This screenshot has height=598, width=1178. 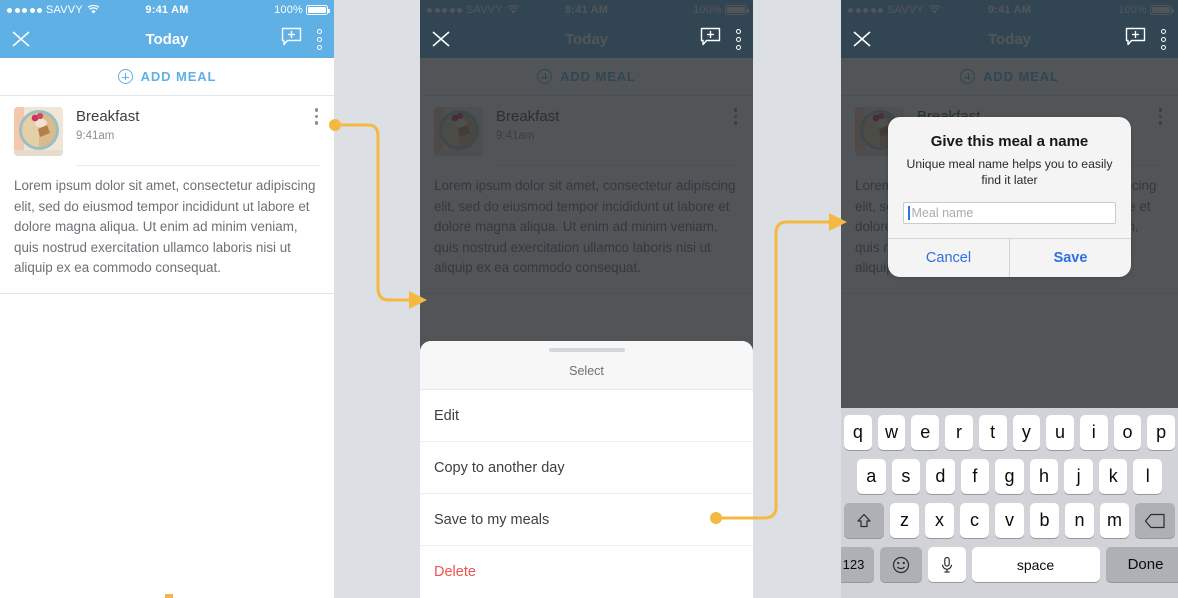 I want to click on smiley-face-icon, so click(x=900, y=564).